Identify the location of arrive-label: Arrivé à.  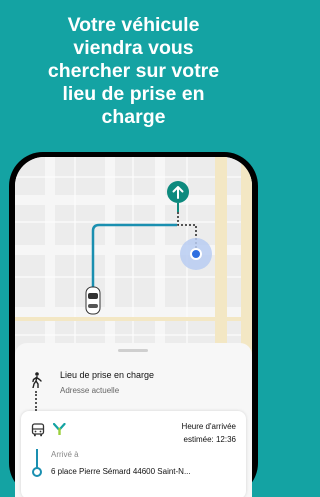
(65, 454).